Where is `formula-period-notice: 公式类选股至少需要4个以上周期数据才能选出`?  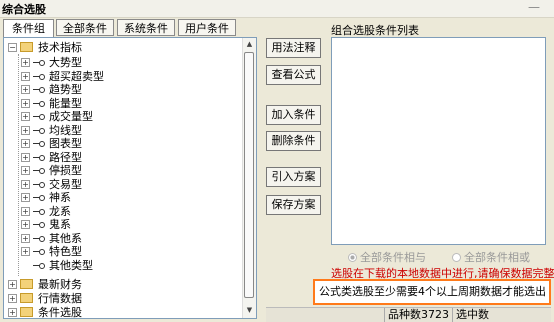
formula-period-notice: 公式类选股至少需要4个以上周期数据才能选出 is located at coordinates (432, 292).